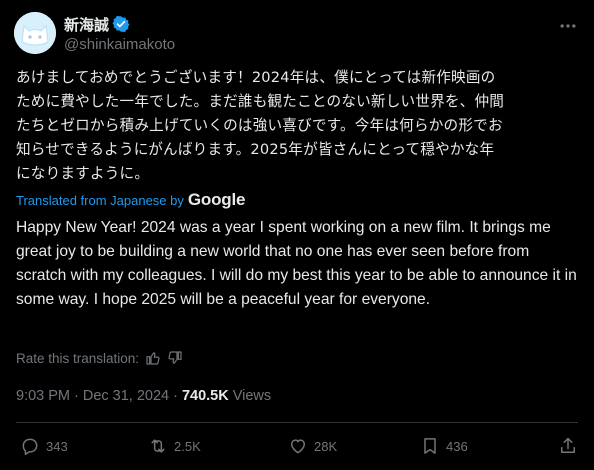 The height and width of the screenshot is (470, 594). Describe the element at coordinates (30, 447) in the screenshot. I see `reply-icon` at that location.